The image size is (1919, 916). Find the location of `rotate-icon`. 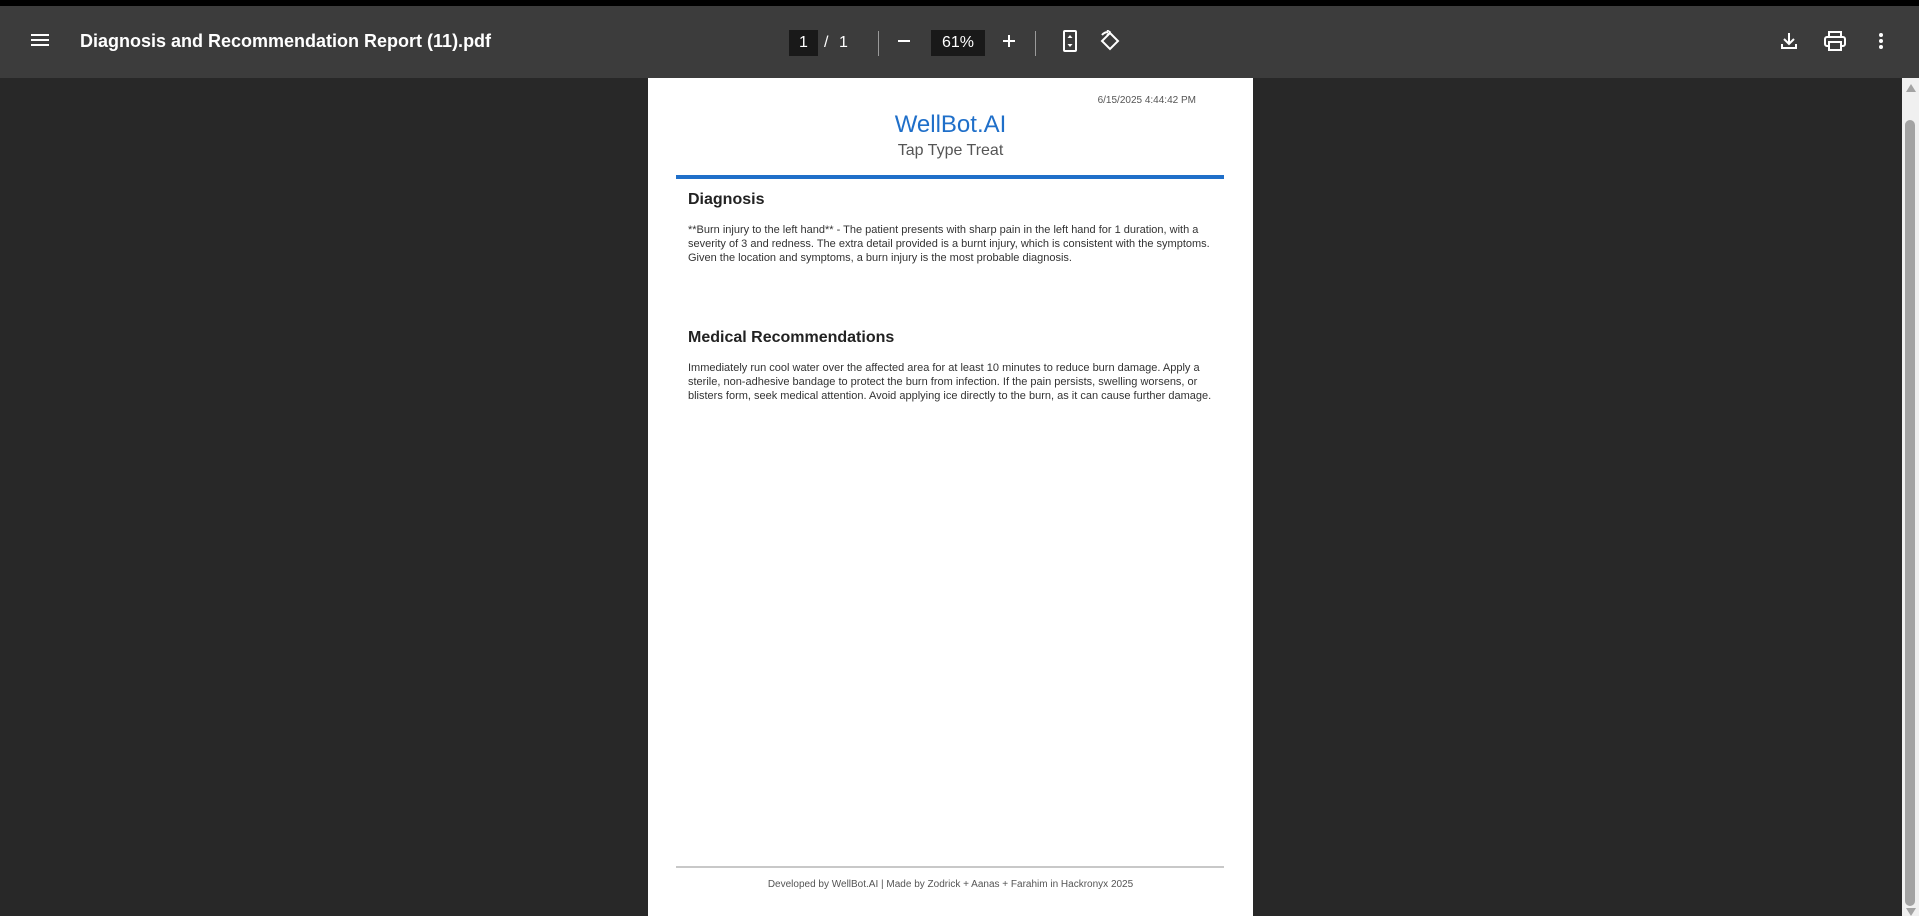

rotate-icon is located at coordinates (1110, 42).